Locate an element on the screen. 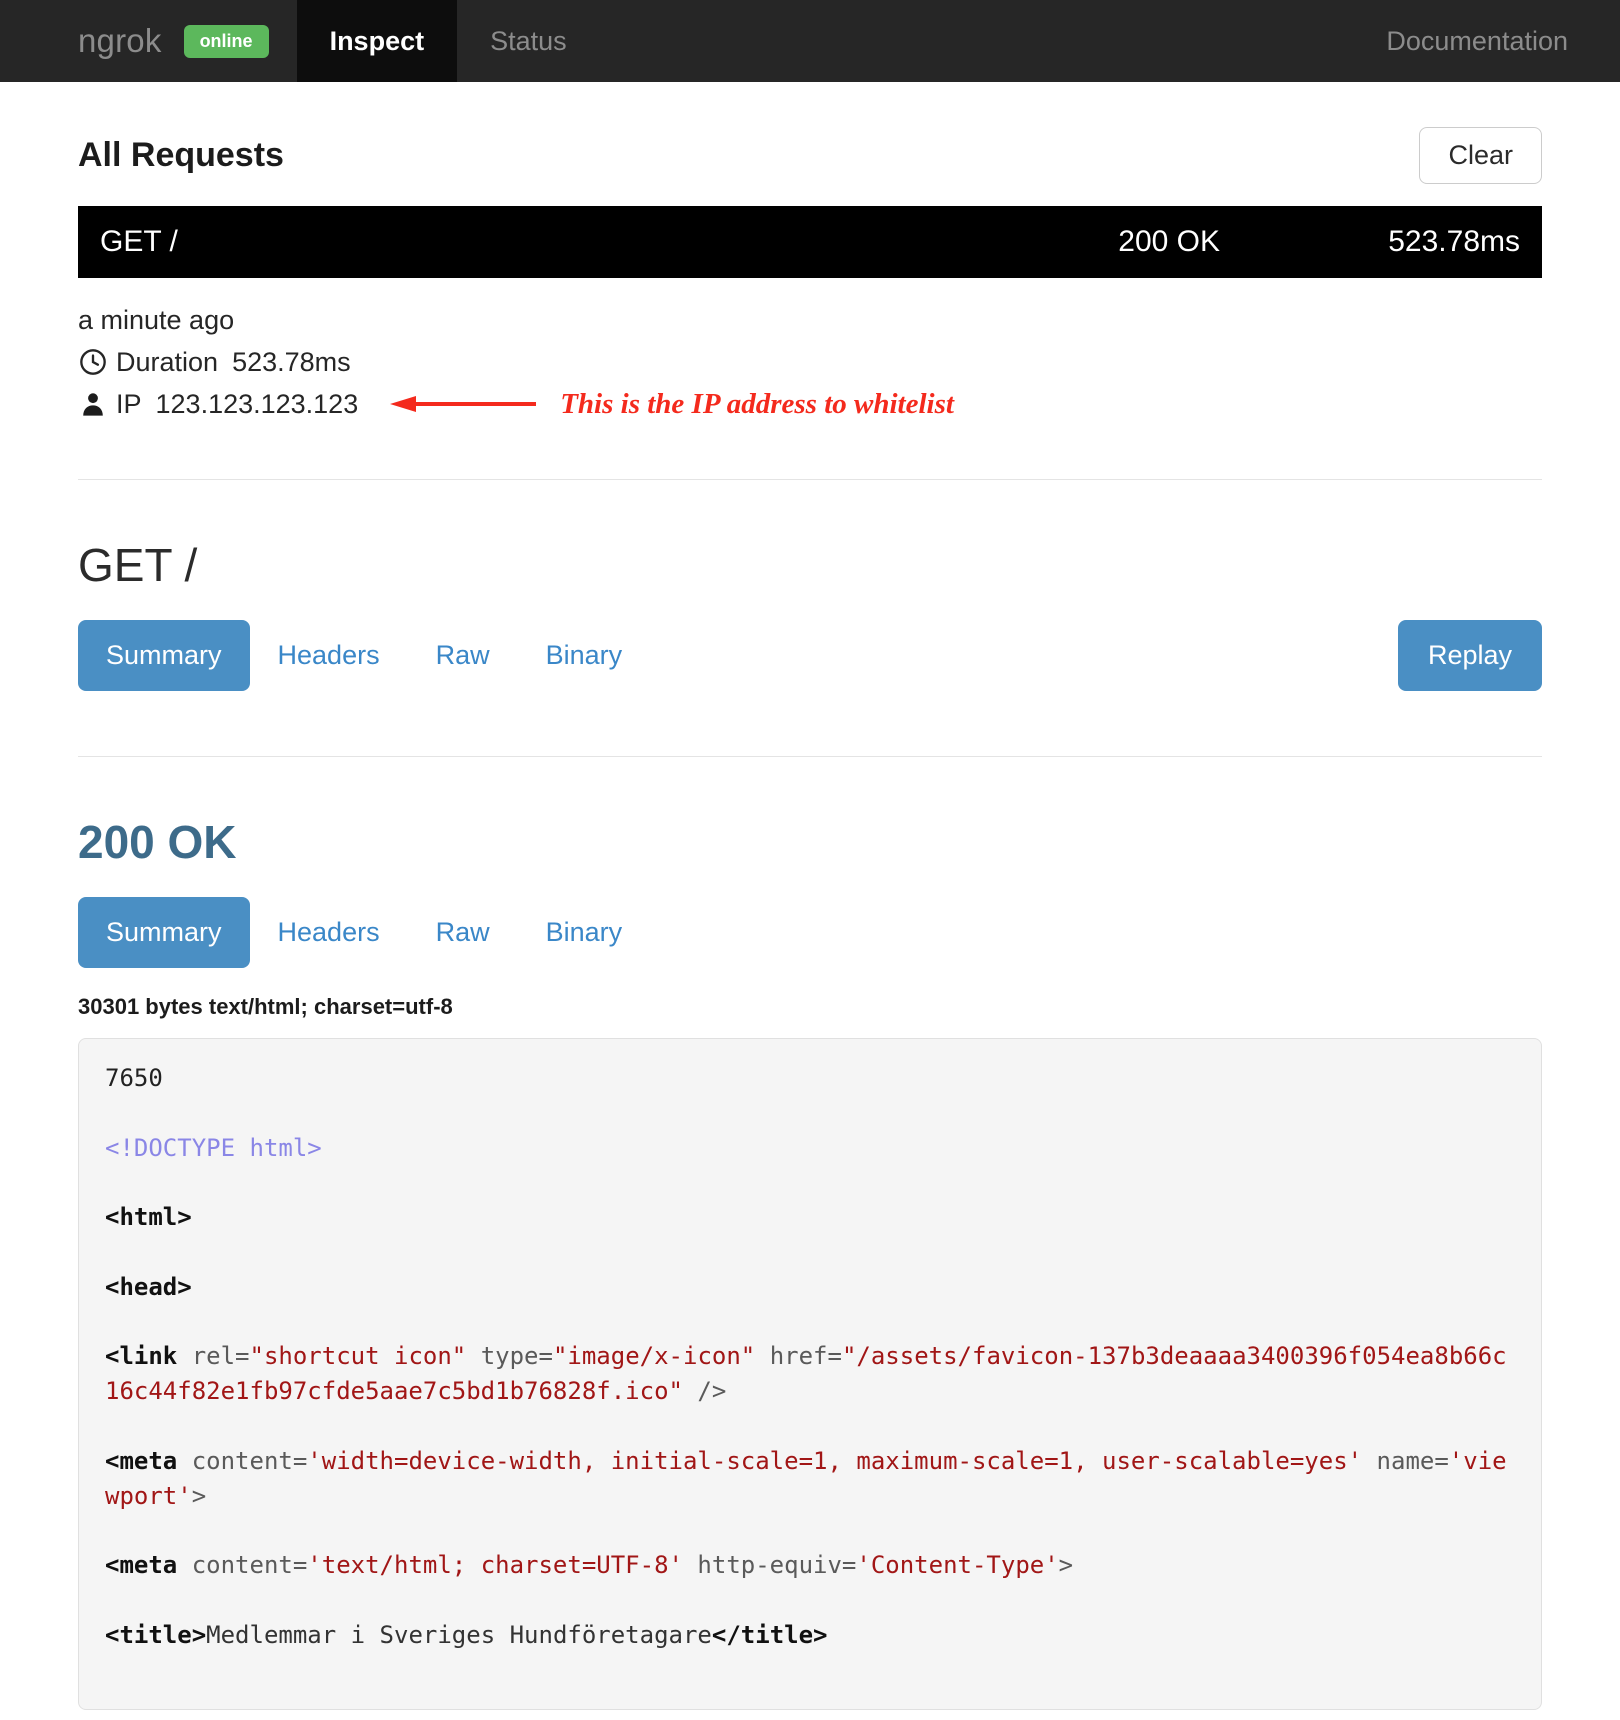  request-tabs-row: Summary Headers Raw Binary Replay is located at coordinates (810, 655).